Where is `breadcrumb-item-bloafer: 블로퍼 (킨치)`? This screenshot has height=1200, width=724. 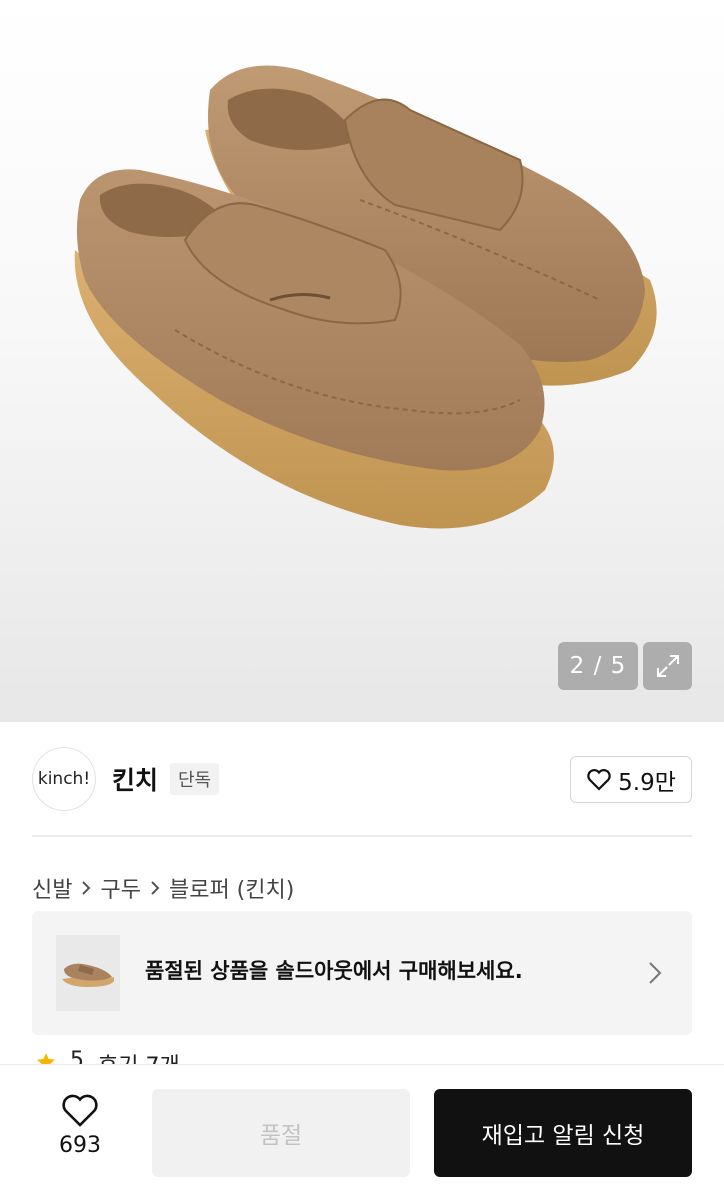 breadcrumb-item-bloafer: 블로퍼 (킨치) is located at coordinates (231, 888).